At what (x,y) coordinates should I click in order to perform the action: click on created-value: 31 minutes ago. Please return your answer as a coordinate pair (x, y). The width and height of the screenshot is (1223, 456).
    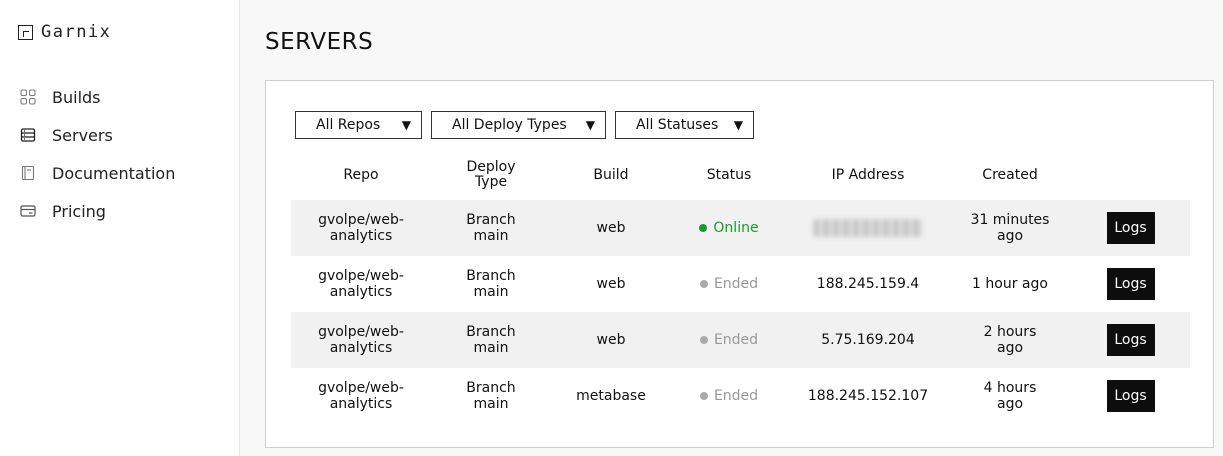
    Looking at the image, I should click on (1010, 228).